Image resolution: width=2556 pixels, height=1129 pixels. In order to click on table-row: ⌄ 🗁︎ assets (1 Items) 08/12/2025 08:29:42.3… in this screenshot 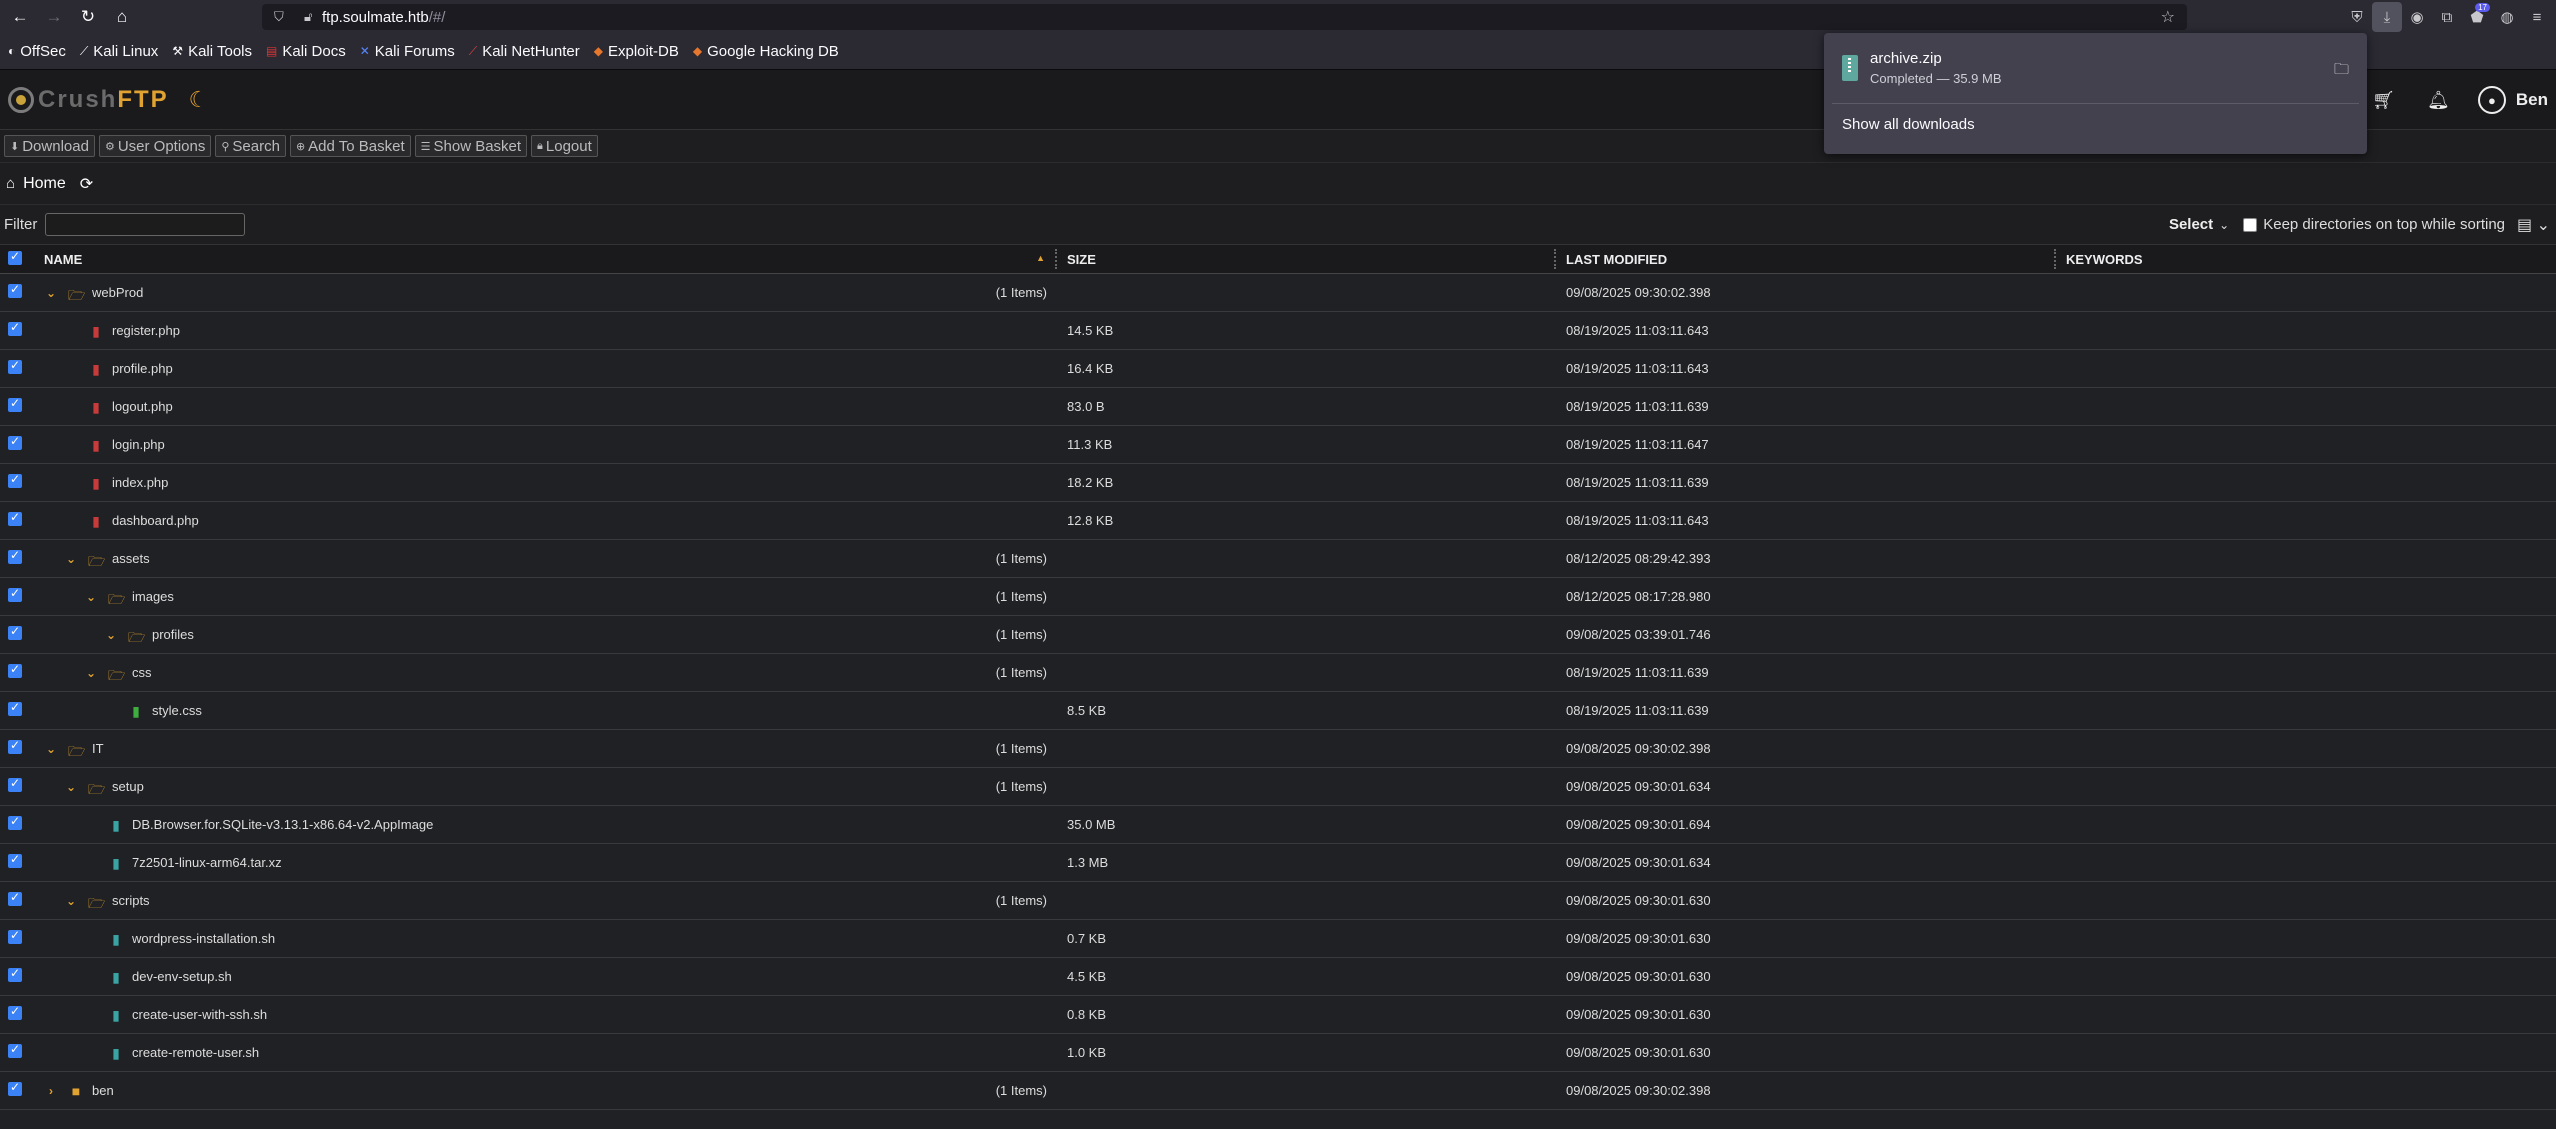, I will do `click(1278, 558)`.